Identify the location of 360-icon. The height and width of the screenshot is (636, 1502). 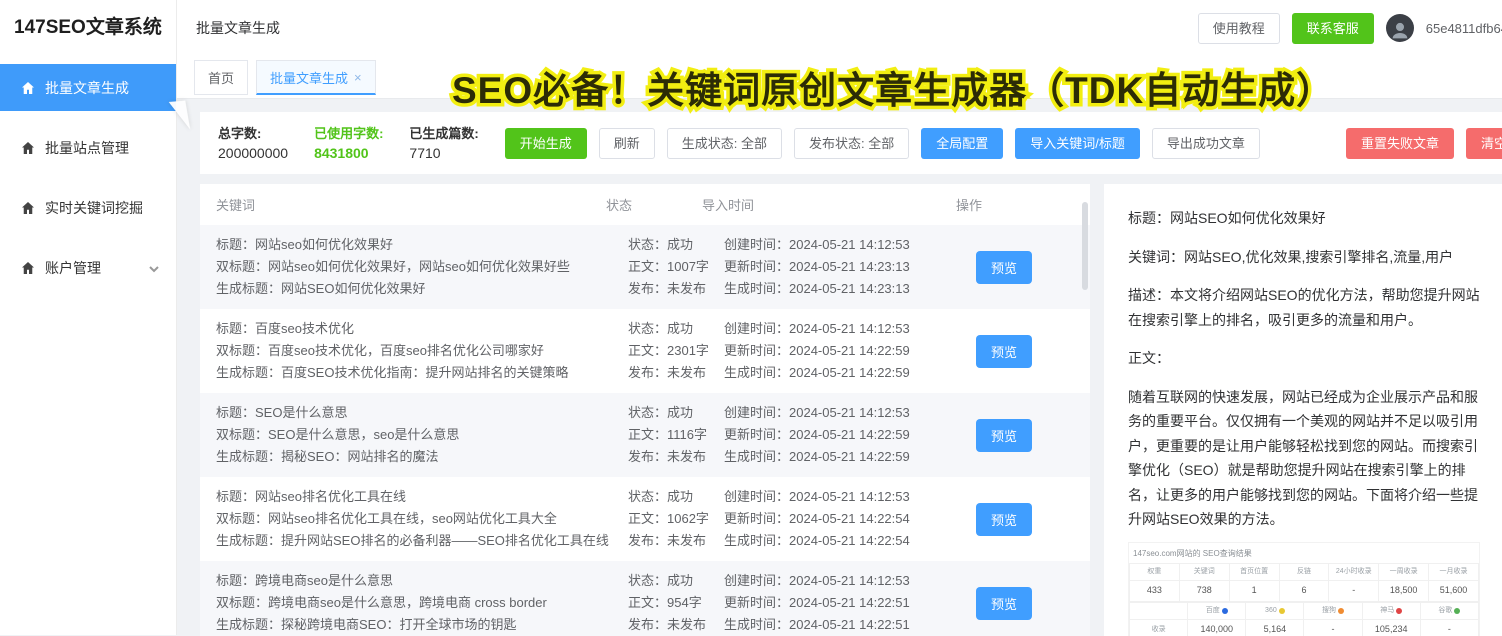
(1282, 611).